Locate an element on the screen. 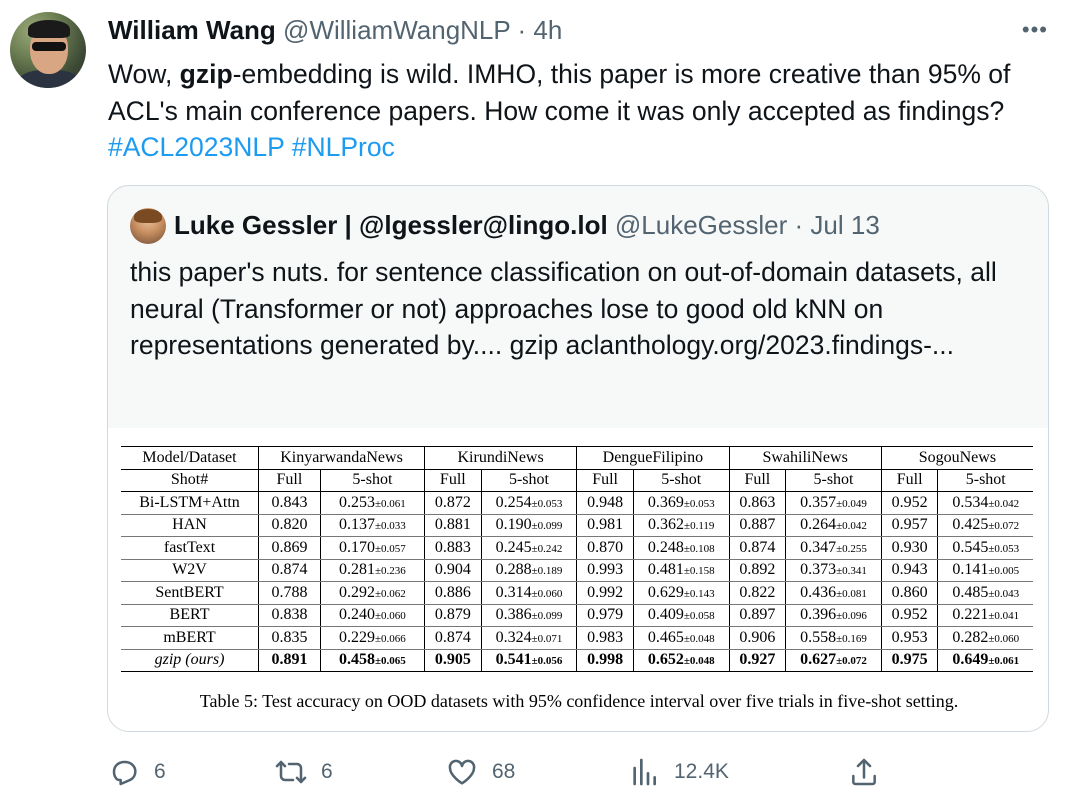 This screenshot has height=798, width=1080. hashtag-link: #ACL2023NLP is located at coordinates (196, 147).